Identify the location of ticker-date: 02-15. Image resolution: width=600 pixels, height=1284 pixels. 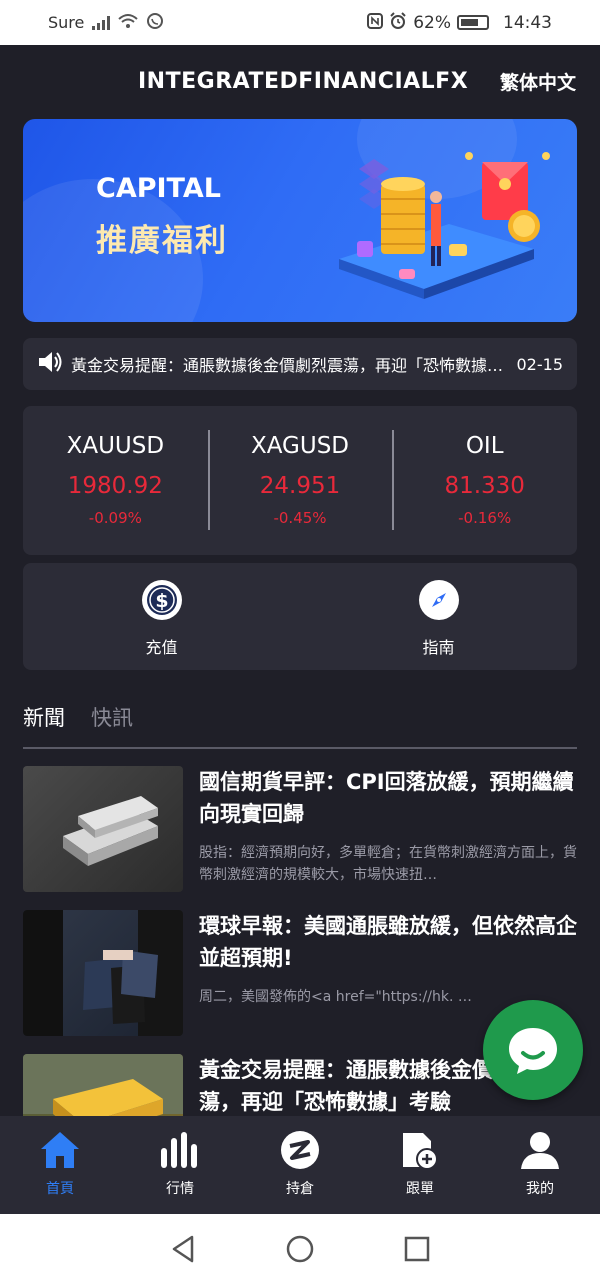
(540, 364).